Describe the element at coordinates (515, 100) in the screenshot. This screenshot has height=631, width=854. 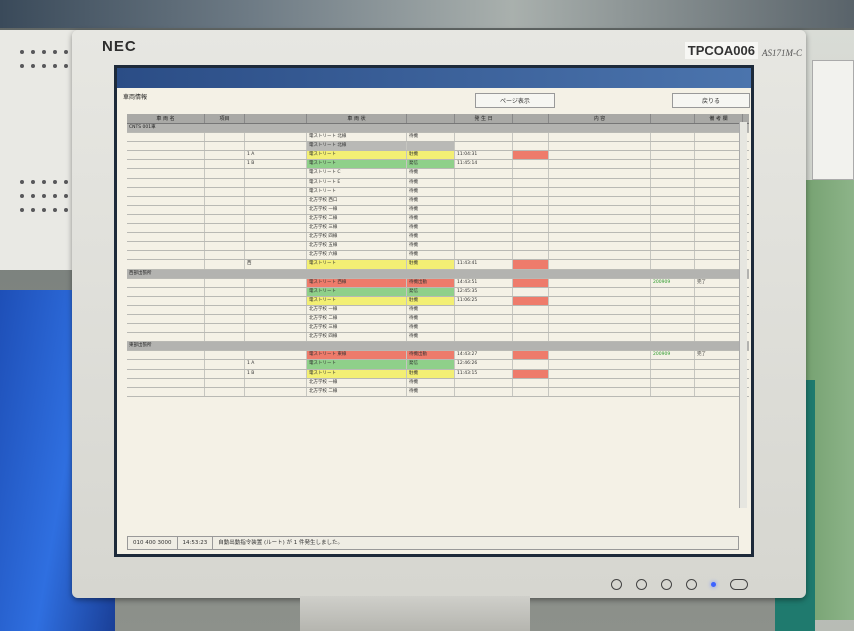
I see `page-display-button: ページ表示` at that location.